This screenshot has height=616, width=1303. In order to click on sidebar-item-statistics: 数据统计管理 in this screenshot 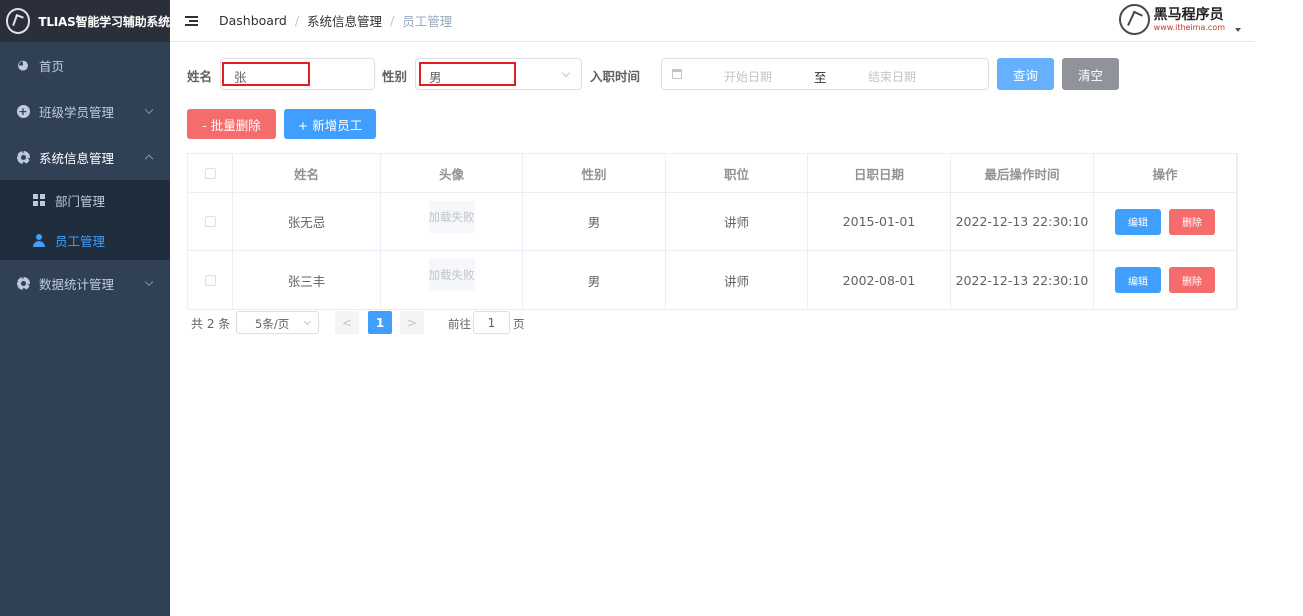, I will do `click(85, 283)`.